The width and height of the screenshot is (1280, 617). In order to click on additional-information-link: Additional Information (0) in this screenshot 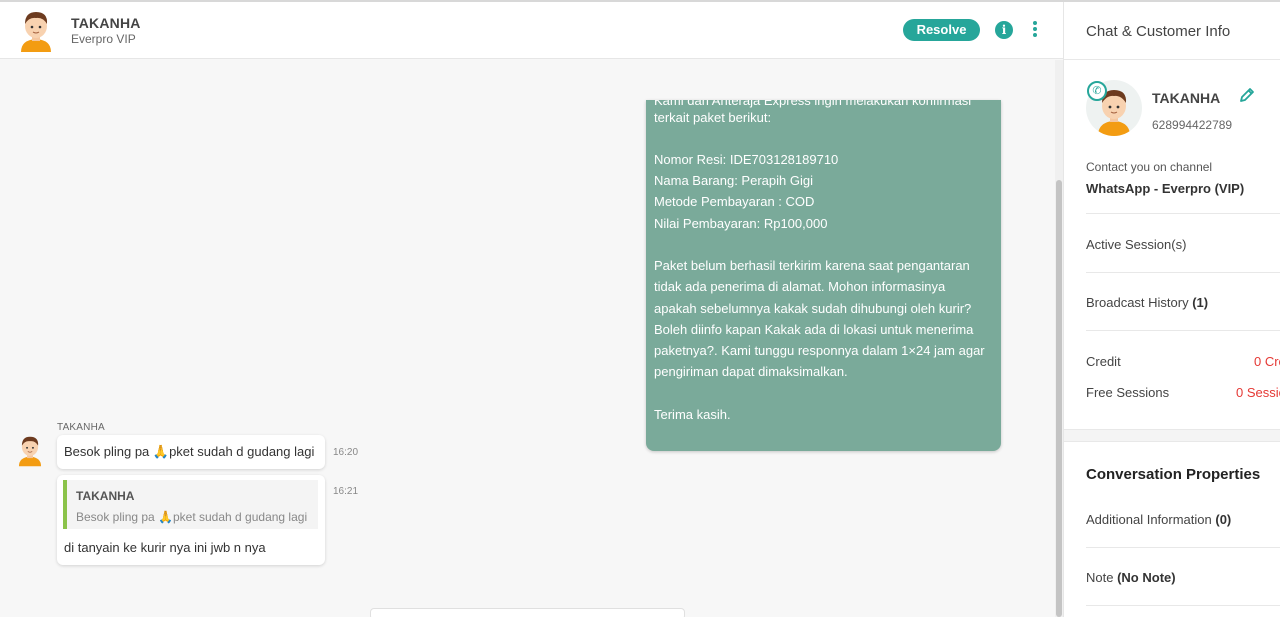, I will do `click(1158, 519)`.